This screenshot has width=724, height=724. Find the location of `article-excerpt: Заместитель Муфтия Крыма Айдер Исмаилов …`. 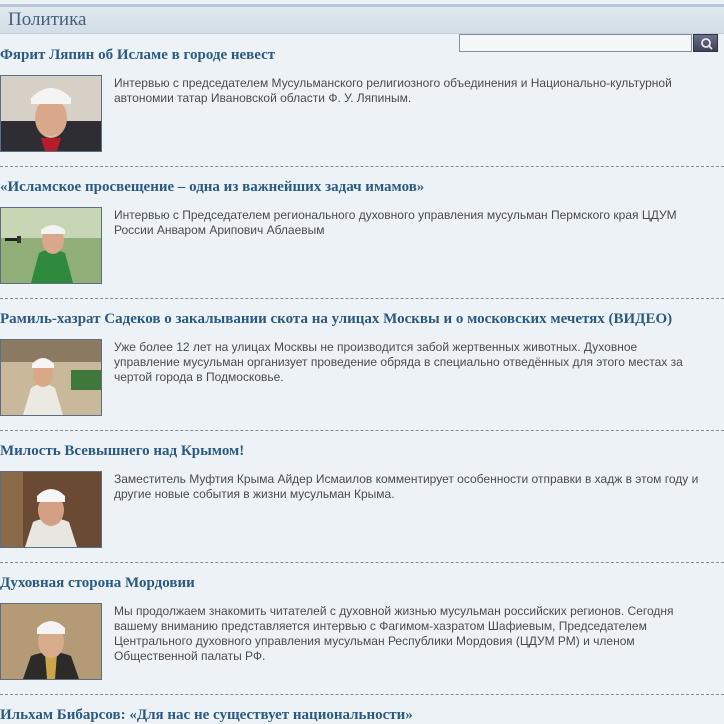

article-excerpt: Заместитель Муфтия Крыма Айдер Исмаилов … is located at coordinates (406, 486).